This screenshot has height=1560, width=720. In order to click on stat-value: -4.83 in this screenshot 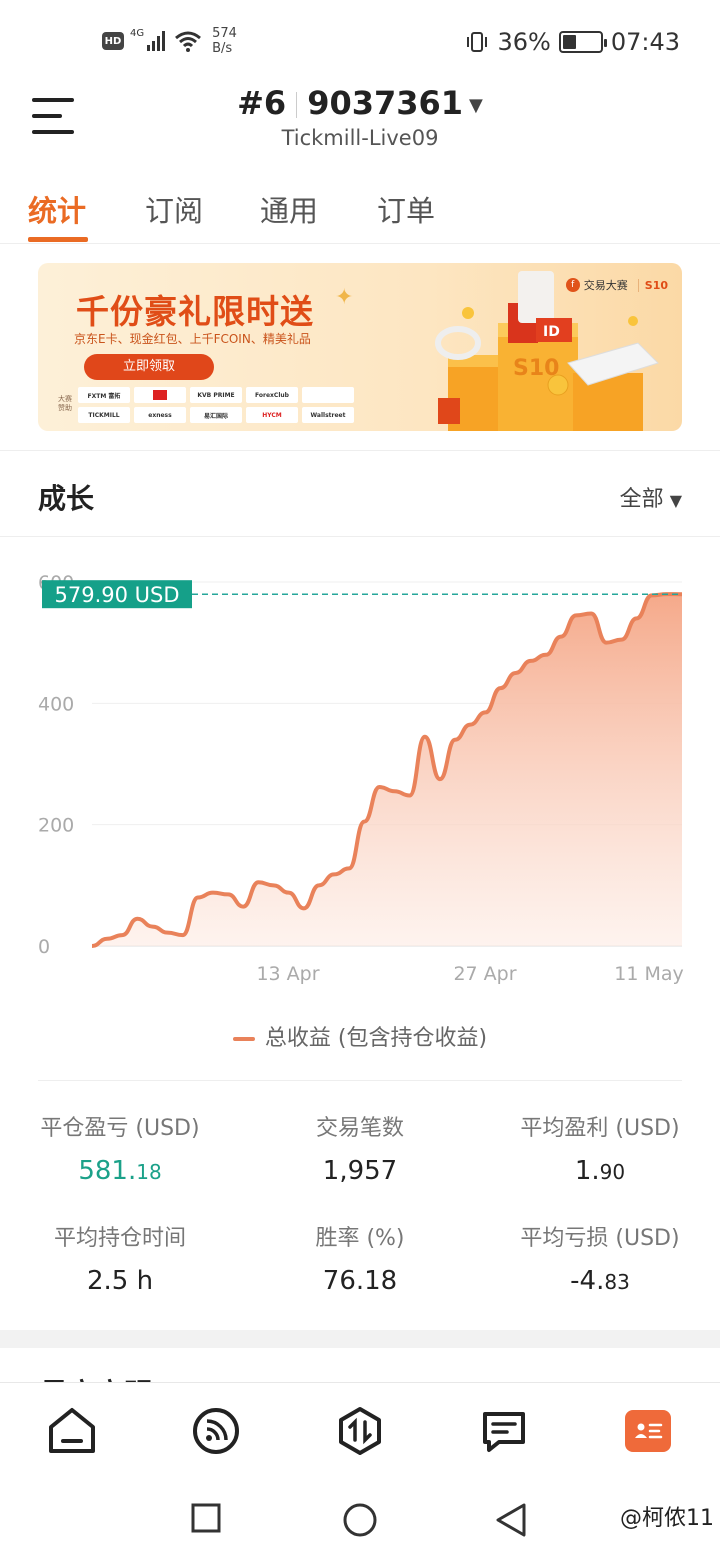, I will do `click(600, 1281)`.